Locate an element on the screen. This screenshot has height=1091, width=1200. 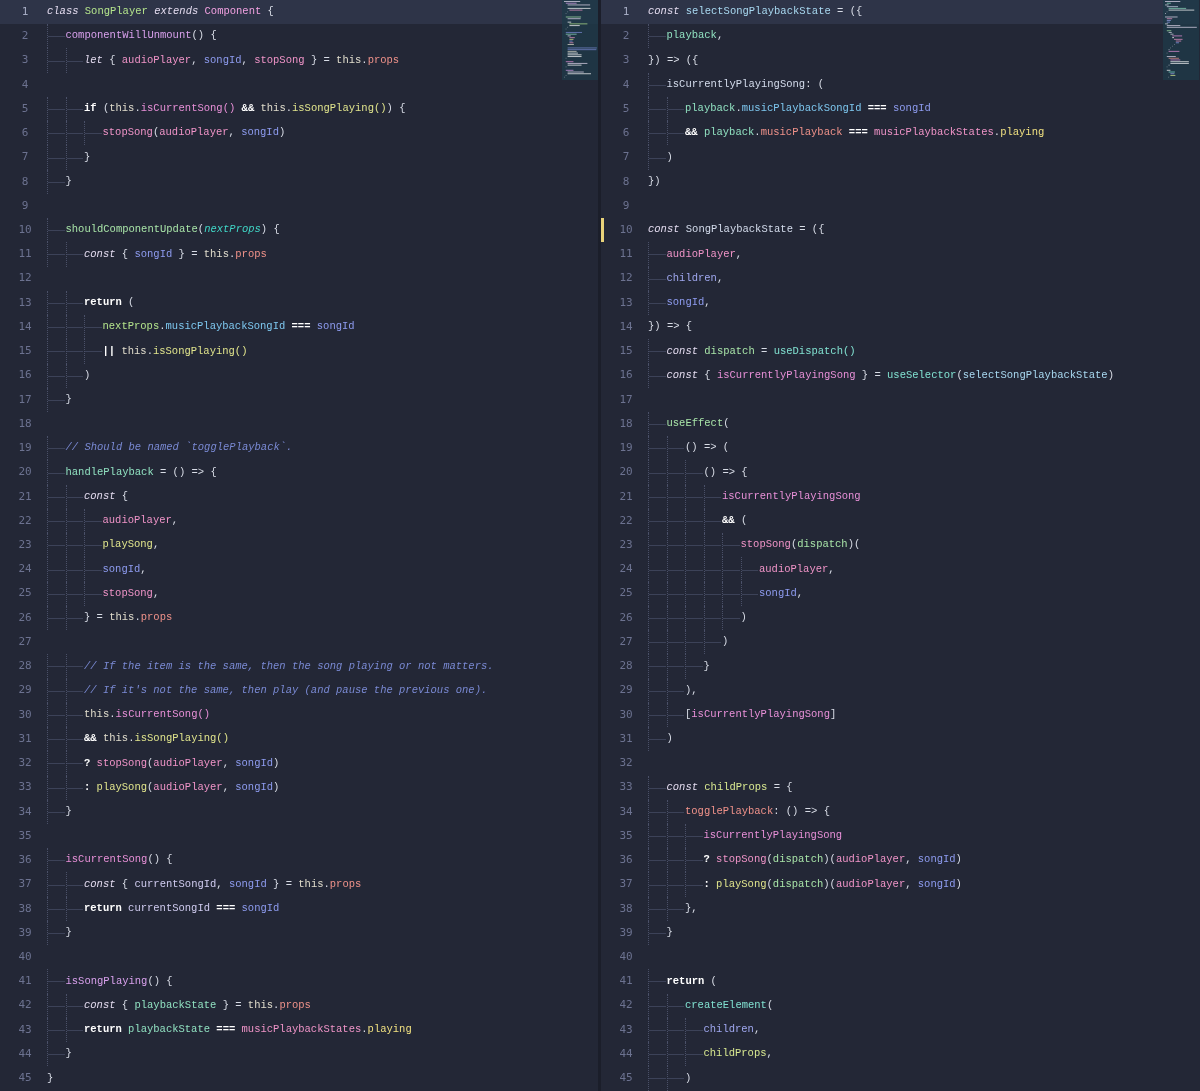
code-line: }) => ({ is located at coordinates (673, 60).